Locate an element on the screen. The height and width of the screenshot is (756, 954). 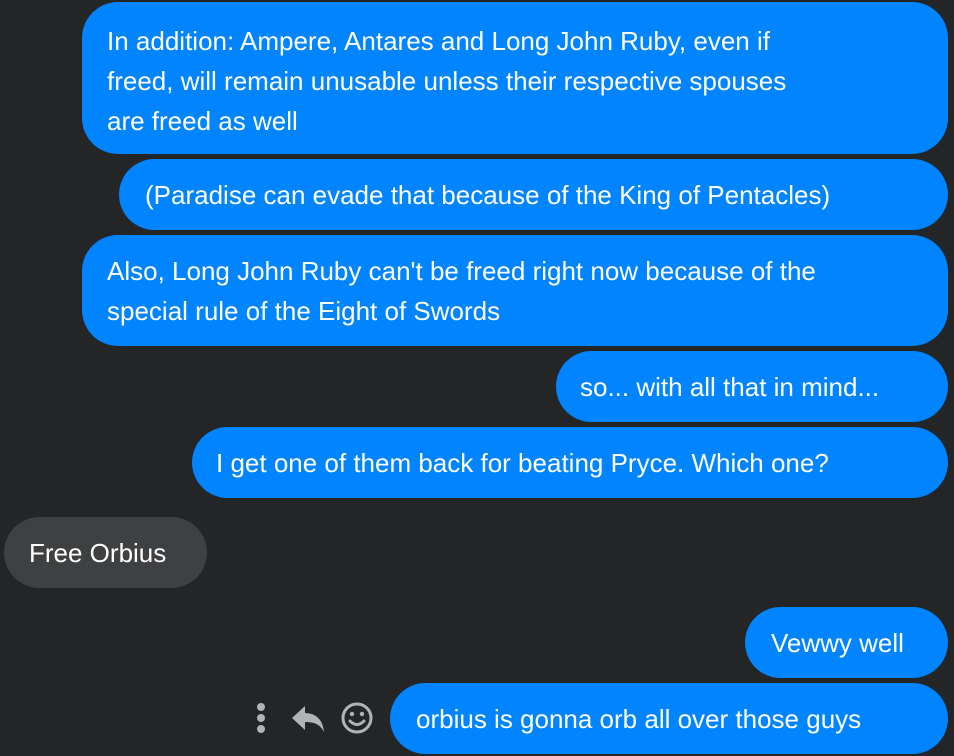
message-actions is located at coordinates (316, 717).